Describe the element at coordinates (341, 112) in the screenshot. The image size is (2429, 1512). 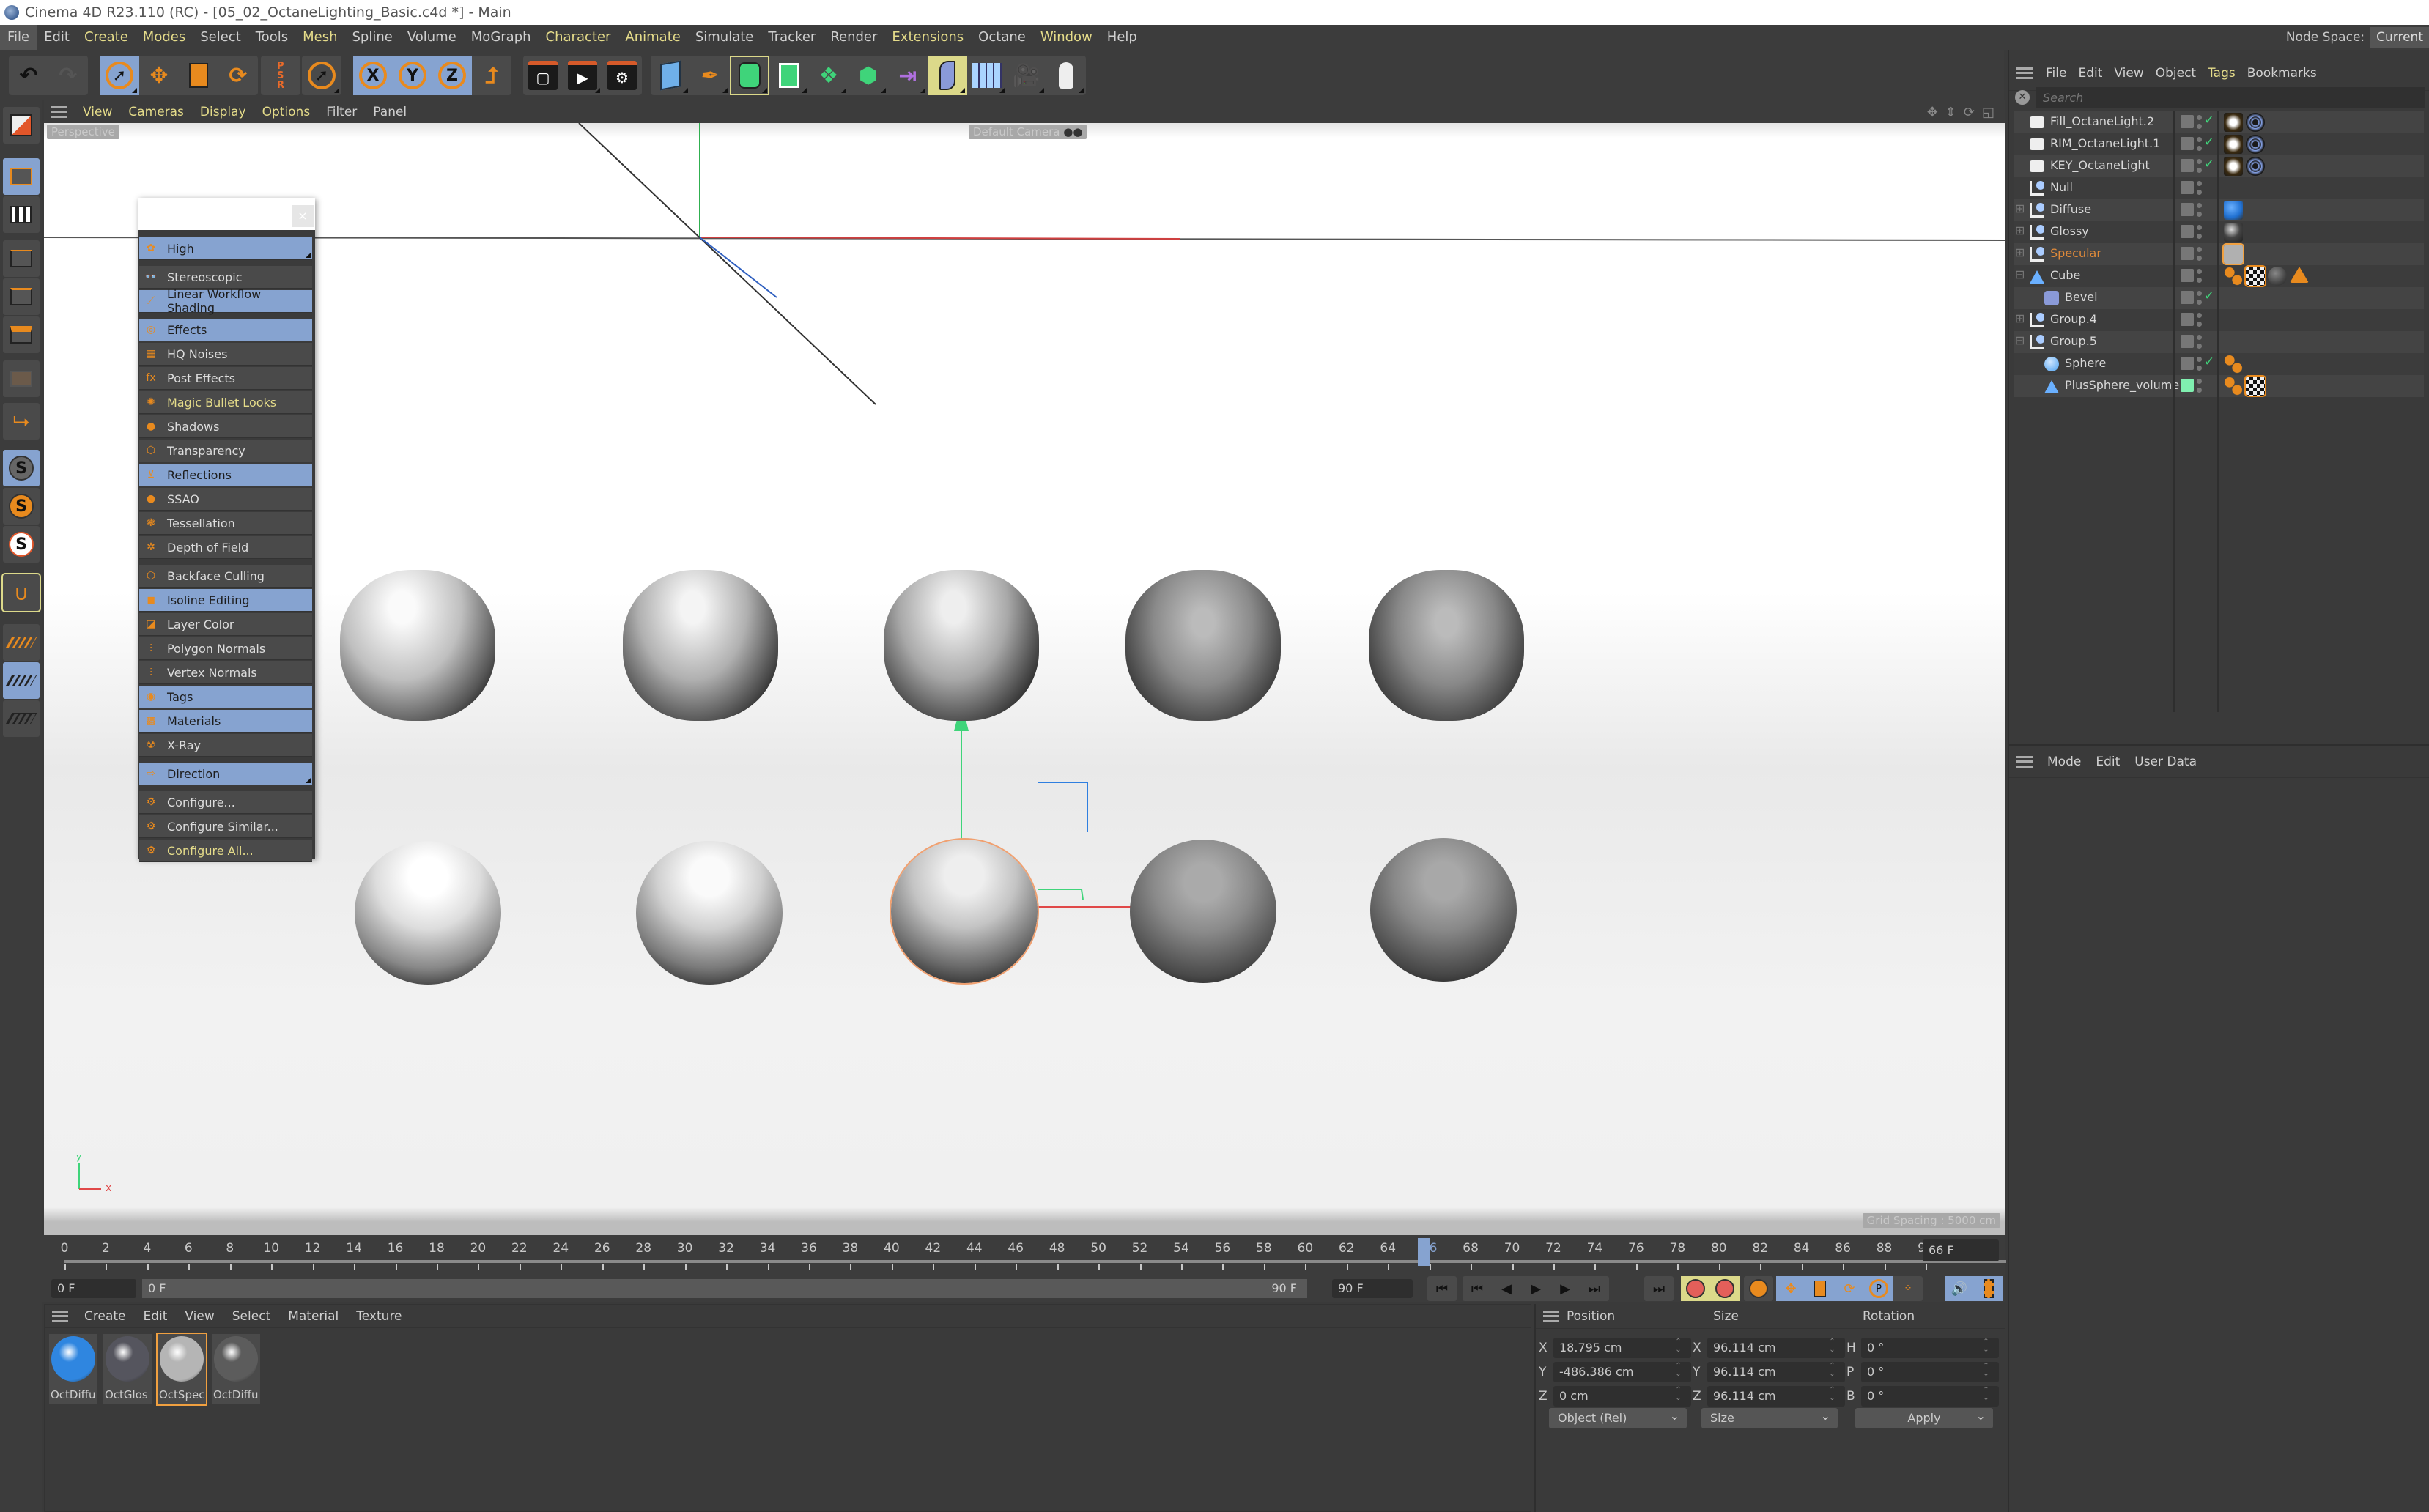
I see `viewport-menu-filter: Filter` at that location.